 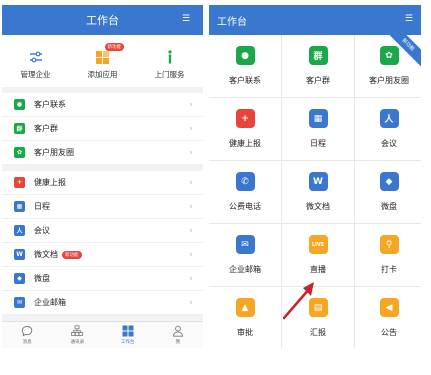 What do you see at coordinates (102, 183) in the screenshot?
I see `list-item-health-report: + 健康上报 ›` at bounding box center [102, 183].